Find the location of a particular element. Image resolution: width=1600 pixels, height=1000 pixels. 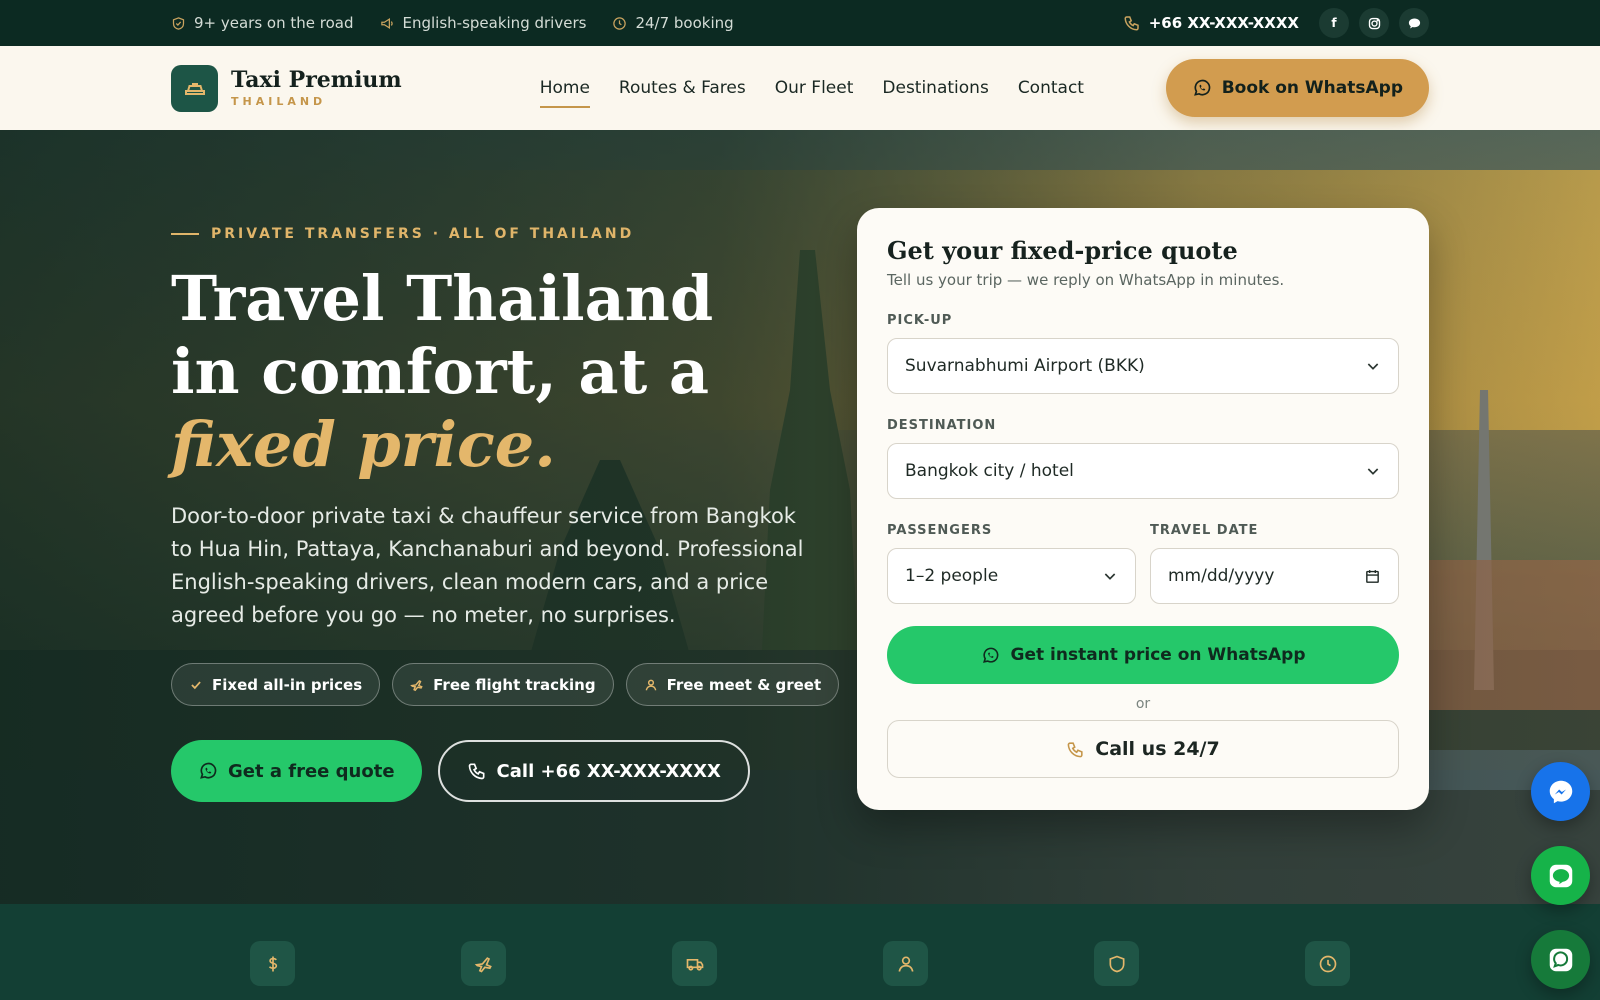

features-band is located at coordinates (800, 952).